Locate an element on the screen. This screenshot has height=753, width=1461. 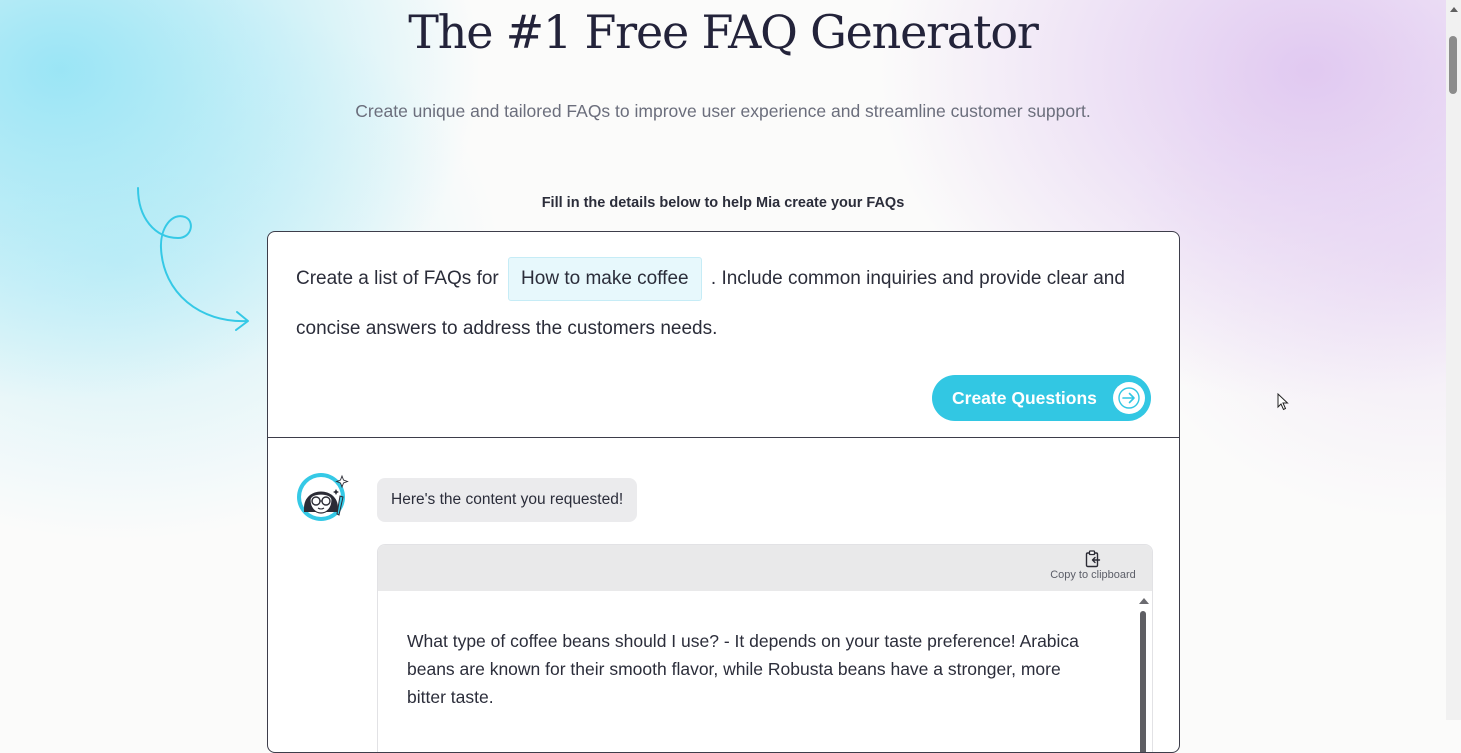
arrow-right-icon is located at coordinates (1129, 398).